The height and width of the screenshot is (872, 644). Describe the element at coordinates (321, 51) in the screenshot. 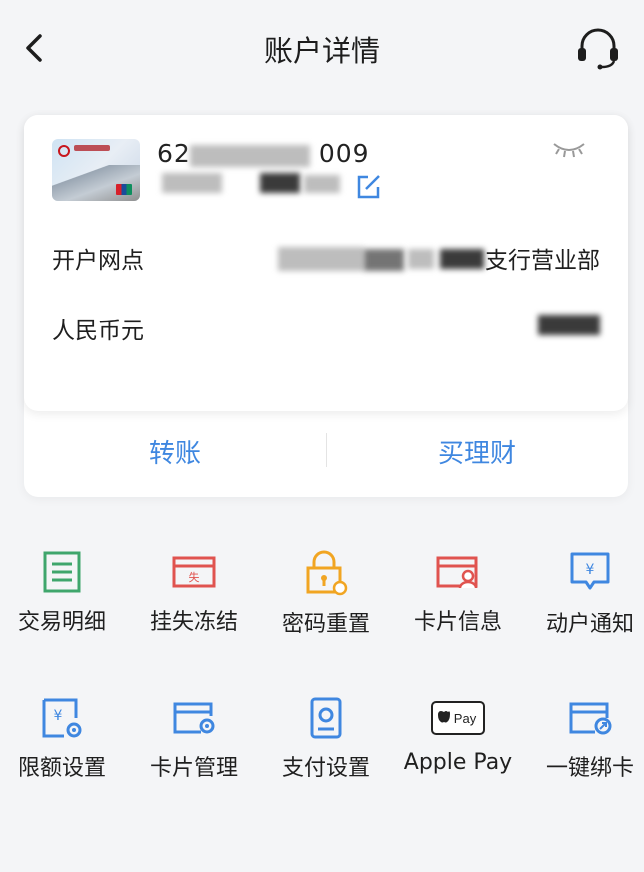

I see `page-title: 账户详情` at that location.